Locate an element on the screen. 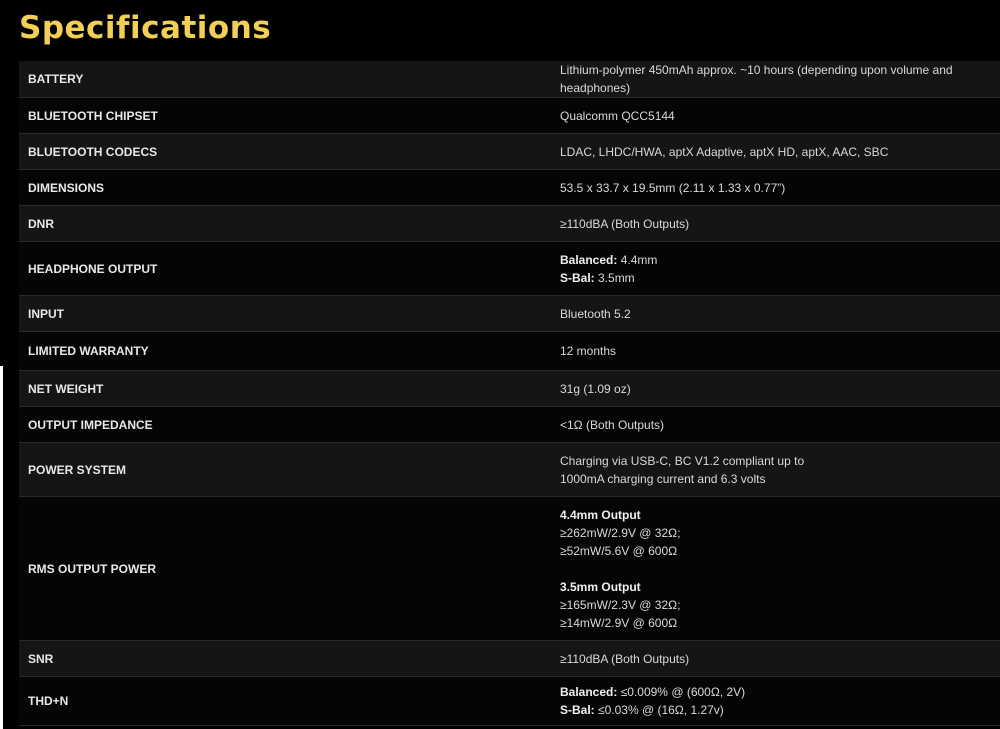 The height and width of the screenshot is (729, 1000). spec-row-output-impedance: OUTPUT IMPEDANCE <1Ω (Both Outputs) is located at coordinates (509, 424).